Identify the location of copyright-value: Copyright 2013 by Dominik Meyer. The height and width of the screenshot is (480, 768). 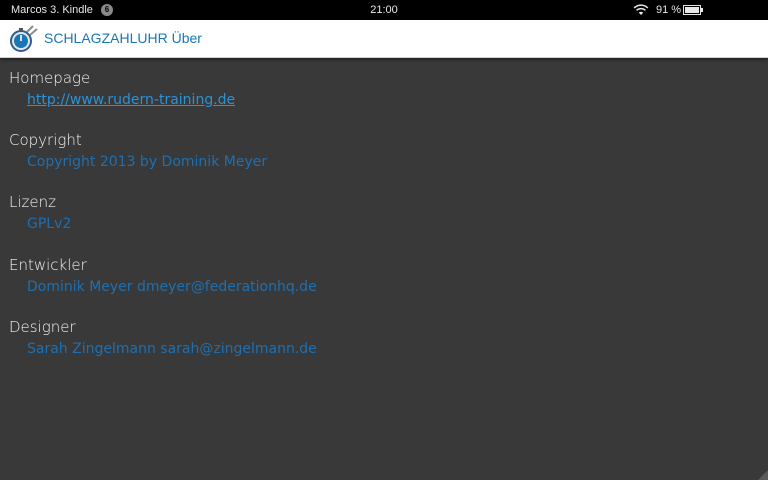
(147, 162).